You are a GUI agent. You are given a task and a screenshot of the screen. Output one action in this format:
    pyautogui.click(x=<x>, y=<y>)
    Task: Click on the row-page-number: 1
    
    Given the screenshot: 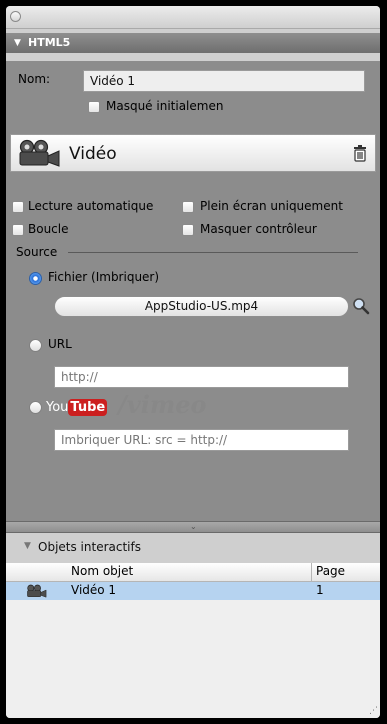 What is the action you would take?
    pyautogui.click(x=320, y=590)
    